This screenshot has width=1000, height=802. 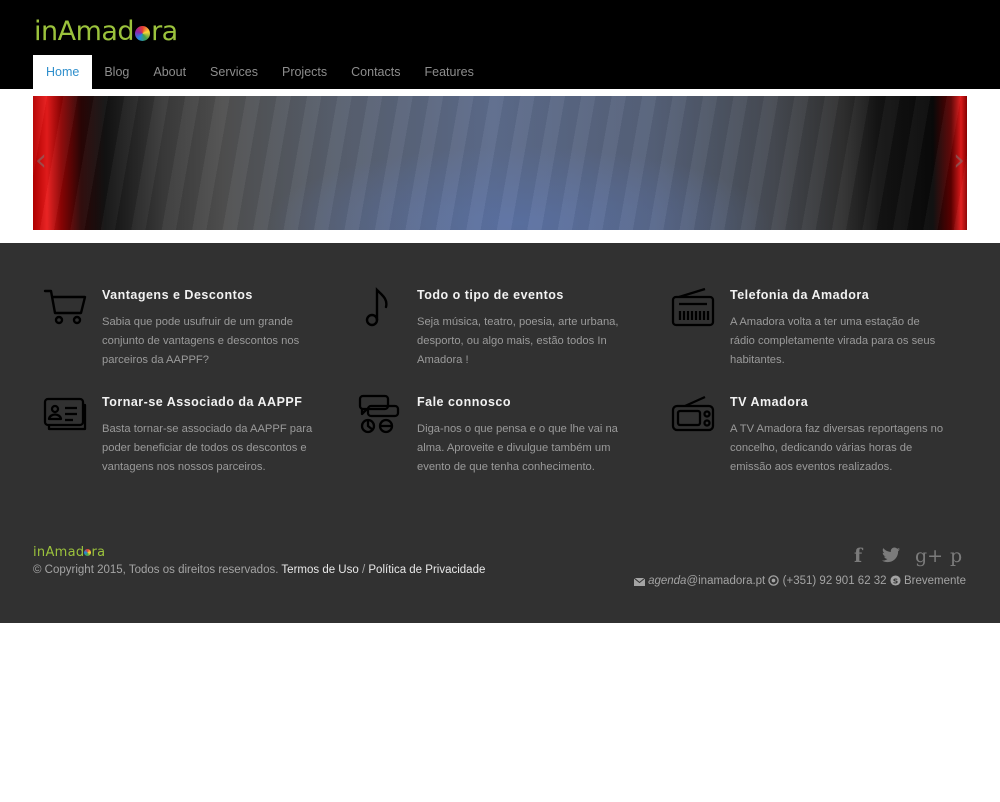 I want to click on site-logo: inAmad ra, so click(x=106, y=32).